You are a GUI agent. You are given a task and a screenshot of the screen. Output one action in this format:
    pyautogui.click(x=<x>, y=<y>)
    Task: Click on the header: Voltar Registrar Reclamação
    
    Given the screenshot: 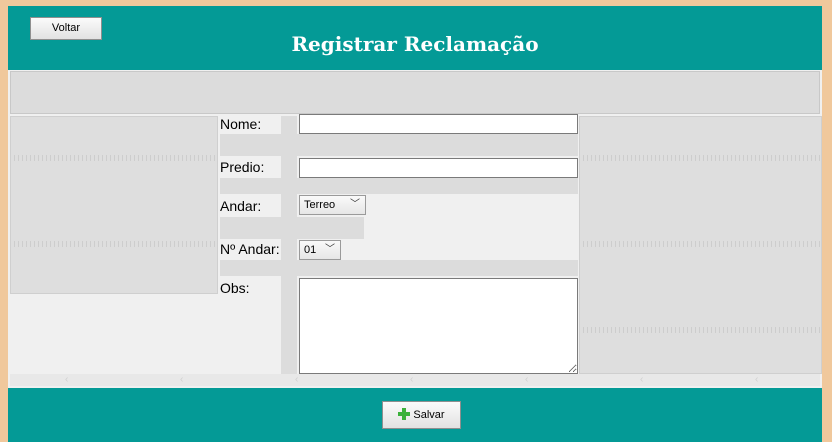 What is the action you would take?
    pyautogui.click(x=415, y=38)
    